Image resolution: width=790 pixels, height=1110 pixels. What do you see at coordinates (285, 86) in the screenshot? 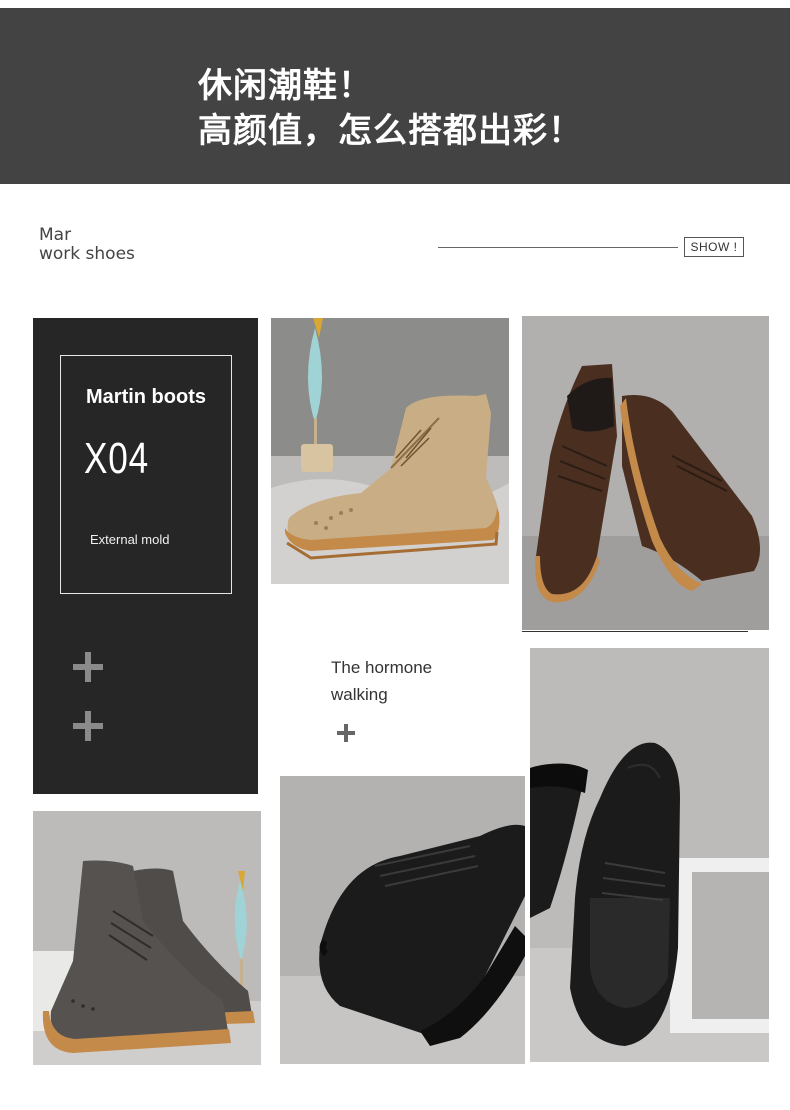
I see `banner-headline-1: 休闲潮鞋！` at bounding box center [285, 86].